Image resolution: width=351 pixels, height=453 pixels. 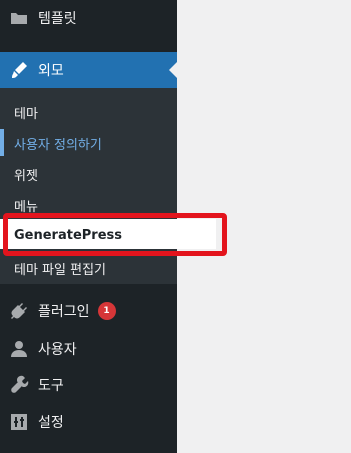 What do you see at coordinates (19, 349) in the screenshot?
I see `user-icon` at bounding box center [19, 349].